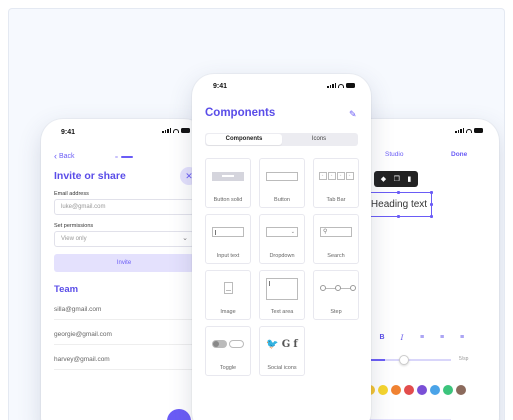  What do you see at coordinates (402, 338) in the screenshot?
I see `italic-icon: I` at bounding box center [402, 338].